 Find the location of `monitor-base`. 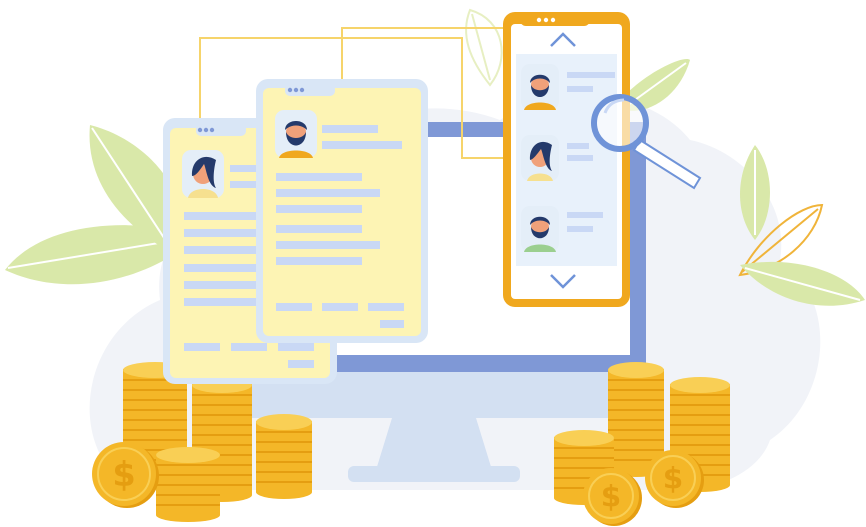

monitor-base is located at coordinates (434, 474).